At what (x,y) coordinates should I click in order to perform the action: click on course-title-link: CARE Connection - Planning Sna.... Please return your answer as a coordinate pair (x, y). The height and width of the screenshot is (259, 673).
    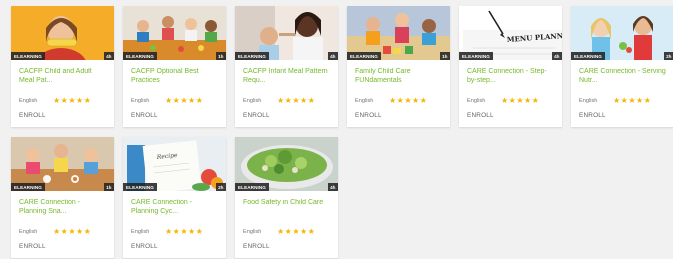
    Looking at the image, I should click on (62, 208).